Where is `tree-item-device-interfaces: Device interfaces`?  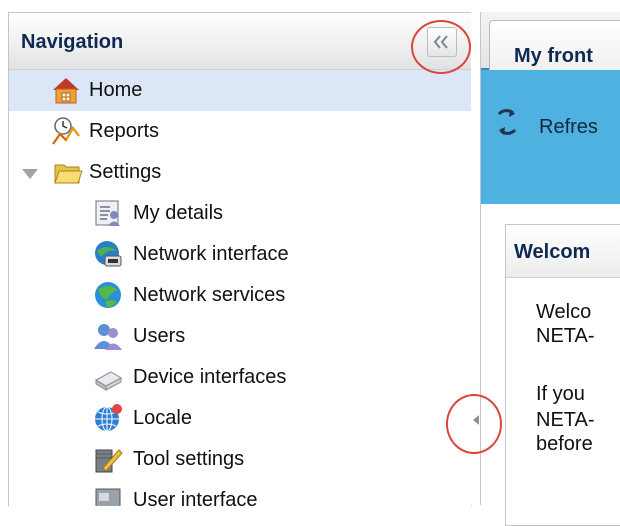 tree-item-device-interfaces: Device interfaces is located at coordinates (240, 377).